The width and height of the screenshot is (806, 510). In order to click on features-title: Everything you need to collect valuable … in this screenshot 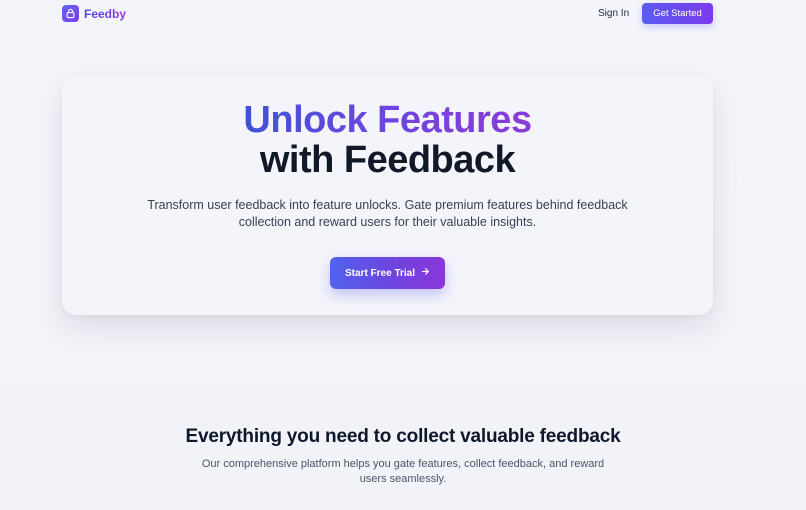, I will do `click(403, 436)`.